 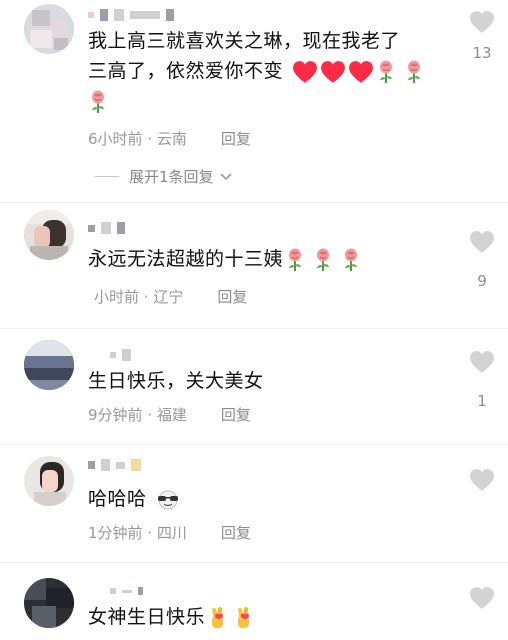 What do you see at coordinates (268, 71) in the screenshot?
I see `comment-text: 我上高三就喜欢关之琳，现在我老了 三高了，依然爱你不变` at bounding box center [268, 71].